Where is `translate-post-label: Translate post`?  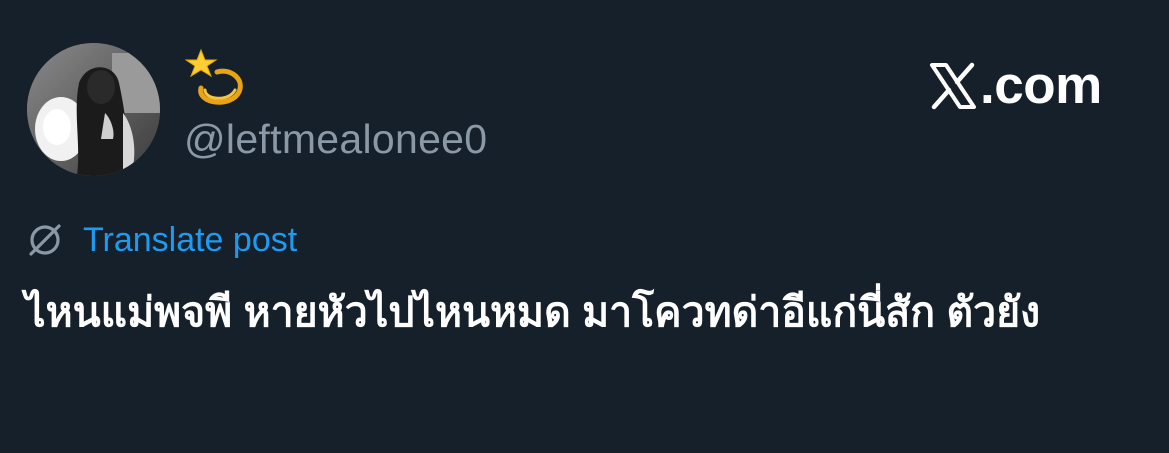 translate-post-label: Translate post is located at coordinates (190, 240).